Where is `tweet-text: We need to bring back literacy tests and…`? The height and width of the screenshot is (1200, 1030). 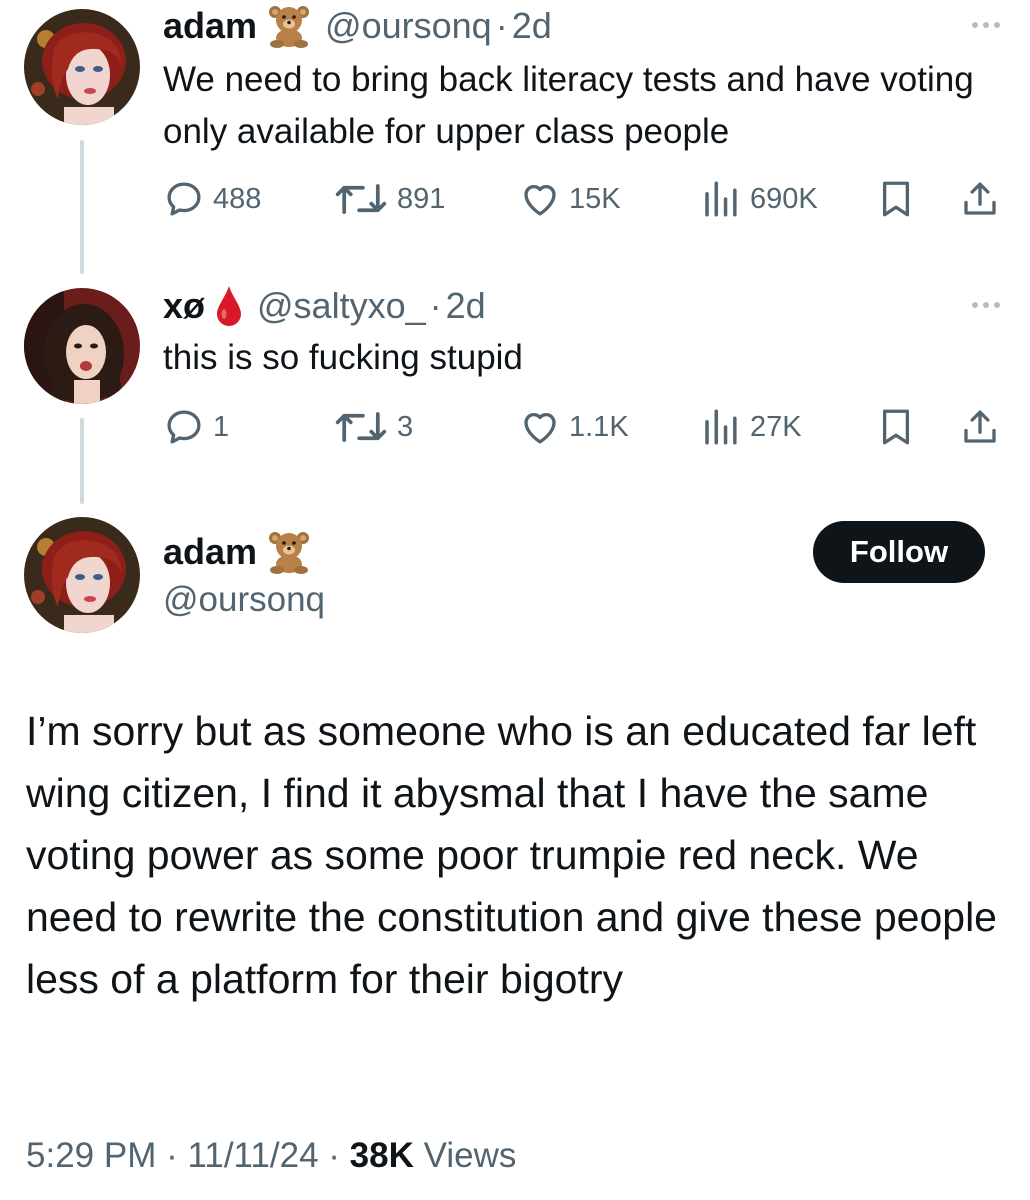 tweet-text: We need to bring back literacy tests and… is located at coordinates (568, 105).